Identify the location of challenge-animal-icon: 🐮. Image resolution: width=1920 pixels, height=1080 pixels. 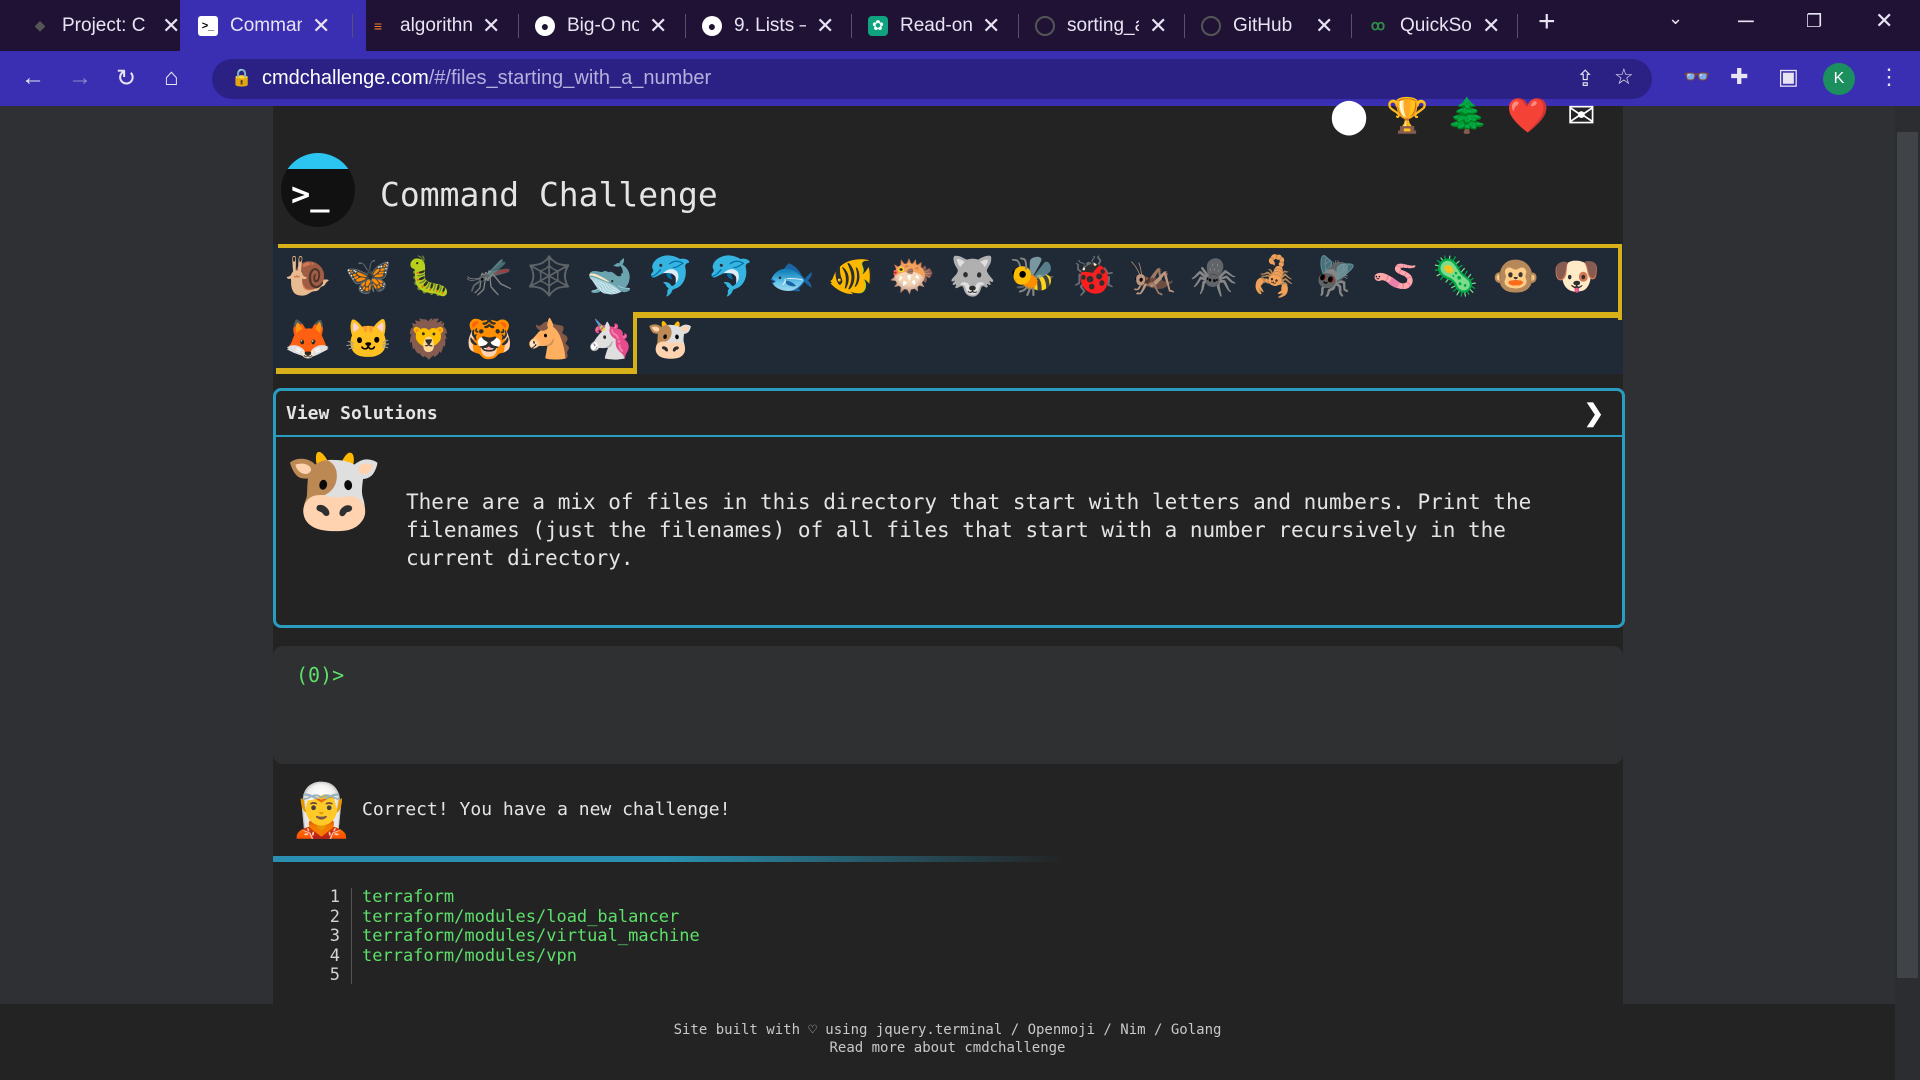
(670, 340).